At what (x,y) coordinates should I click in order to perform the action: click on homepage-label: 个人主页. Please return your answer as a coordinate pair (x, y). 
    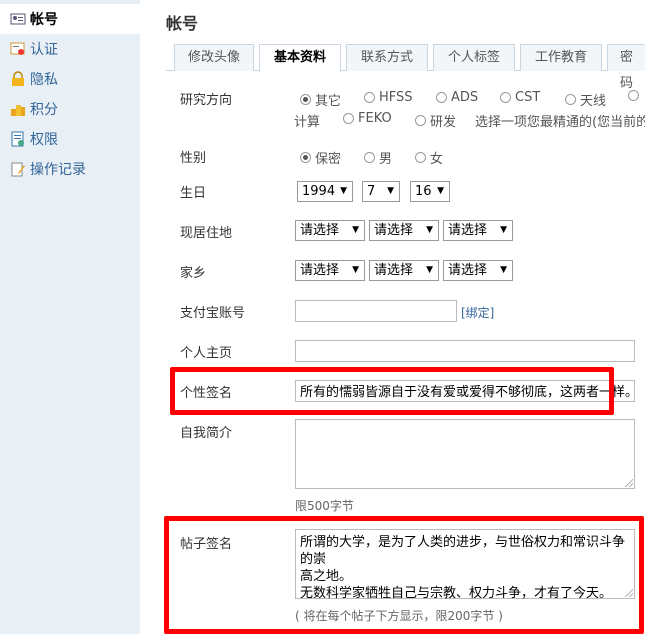
    Looking at the image, I should click on (206, 353).